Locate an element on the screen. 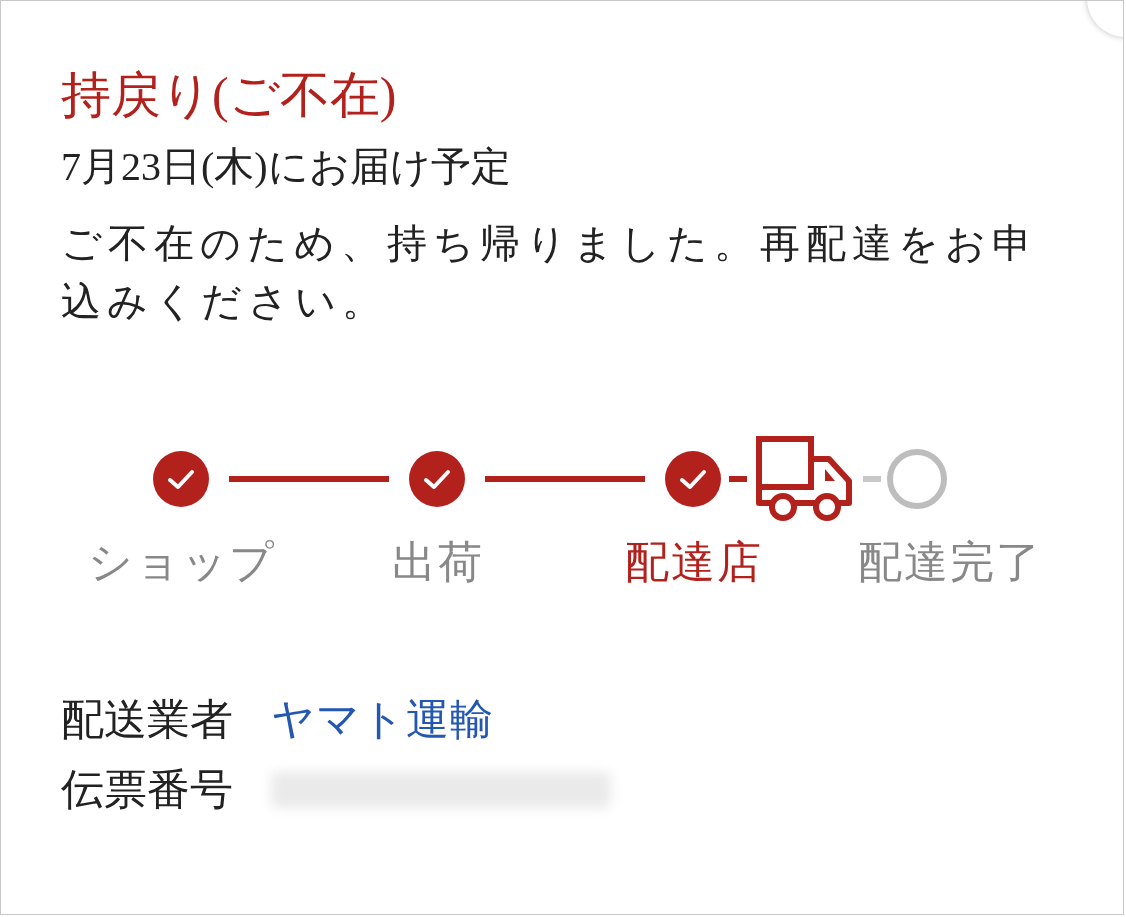  step-label: 配達店 is located at coordinates (694, 563).